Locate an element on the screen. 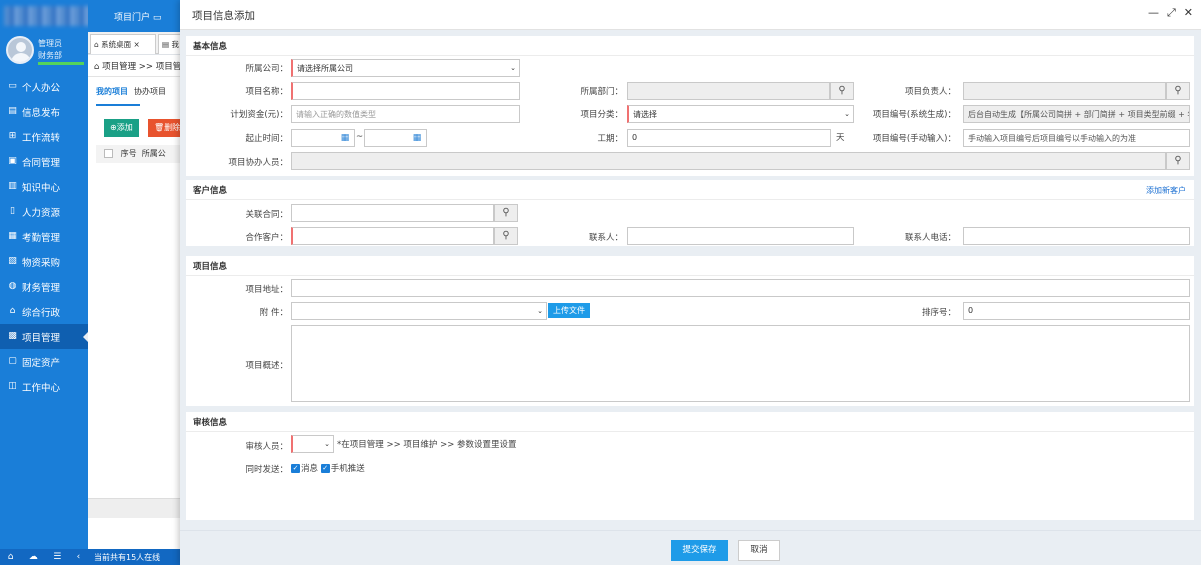 The height and width of the screenshot is (565, 1201). sidebar-item-workflow: ⊞ 工作流转 is located at coordinates (44, 136).